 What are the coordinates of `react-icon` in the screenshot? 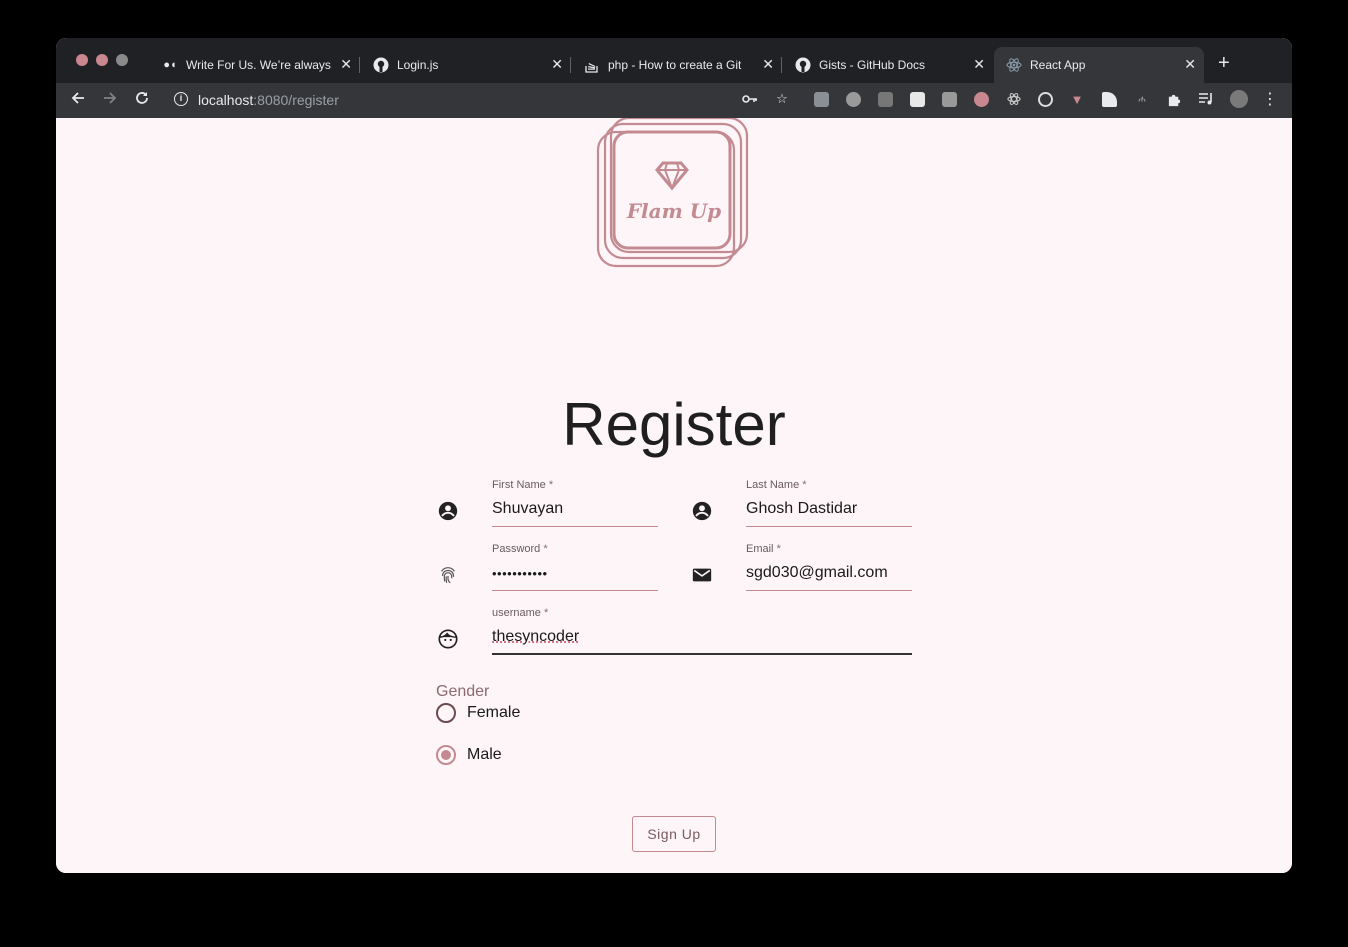 It's located at (1014, 65).